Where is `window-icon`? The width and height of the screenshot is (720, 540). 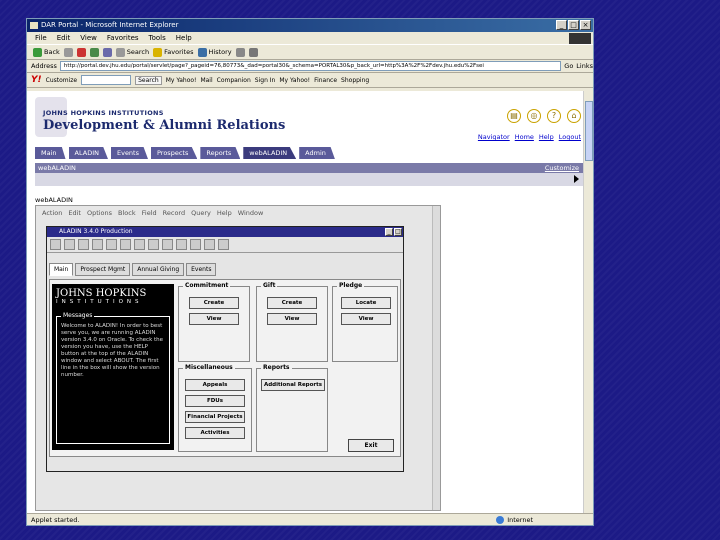
window-icon is located at coordinates (223, 244).